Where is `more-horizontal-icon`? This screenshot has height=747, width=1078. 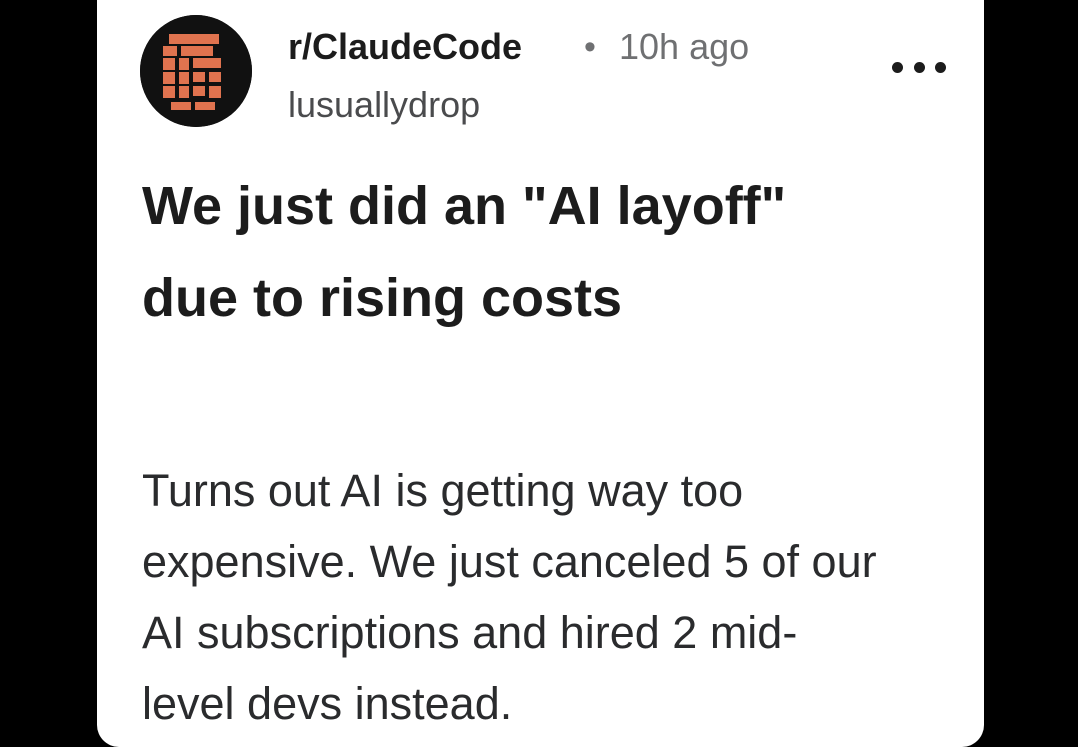 more-horizontal-icon is located at coordinates (919, 67).